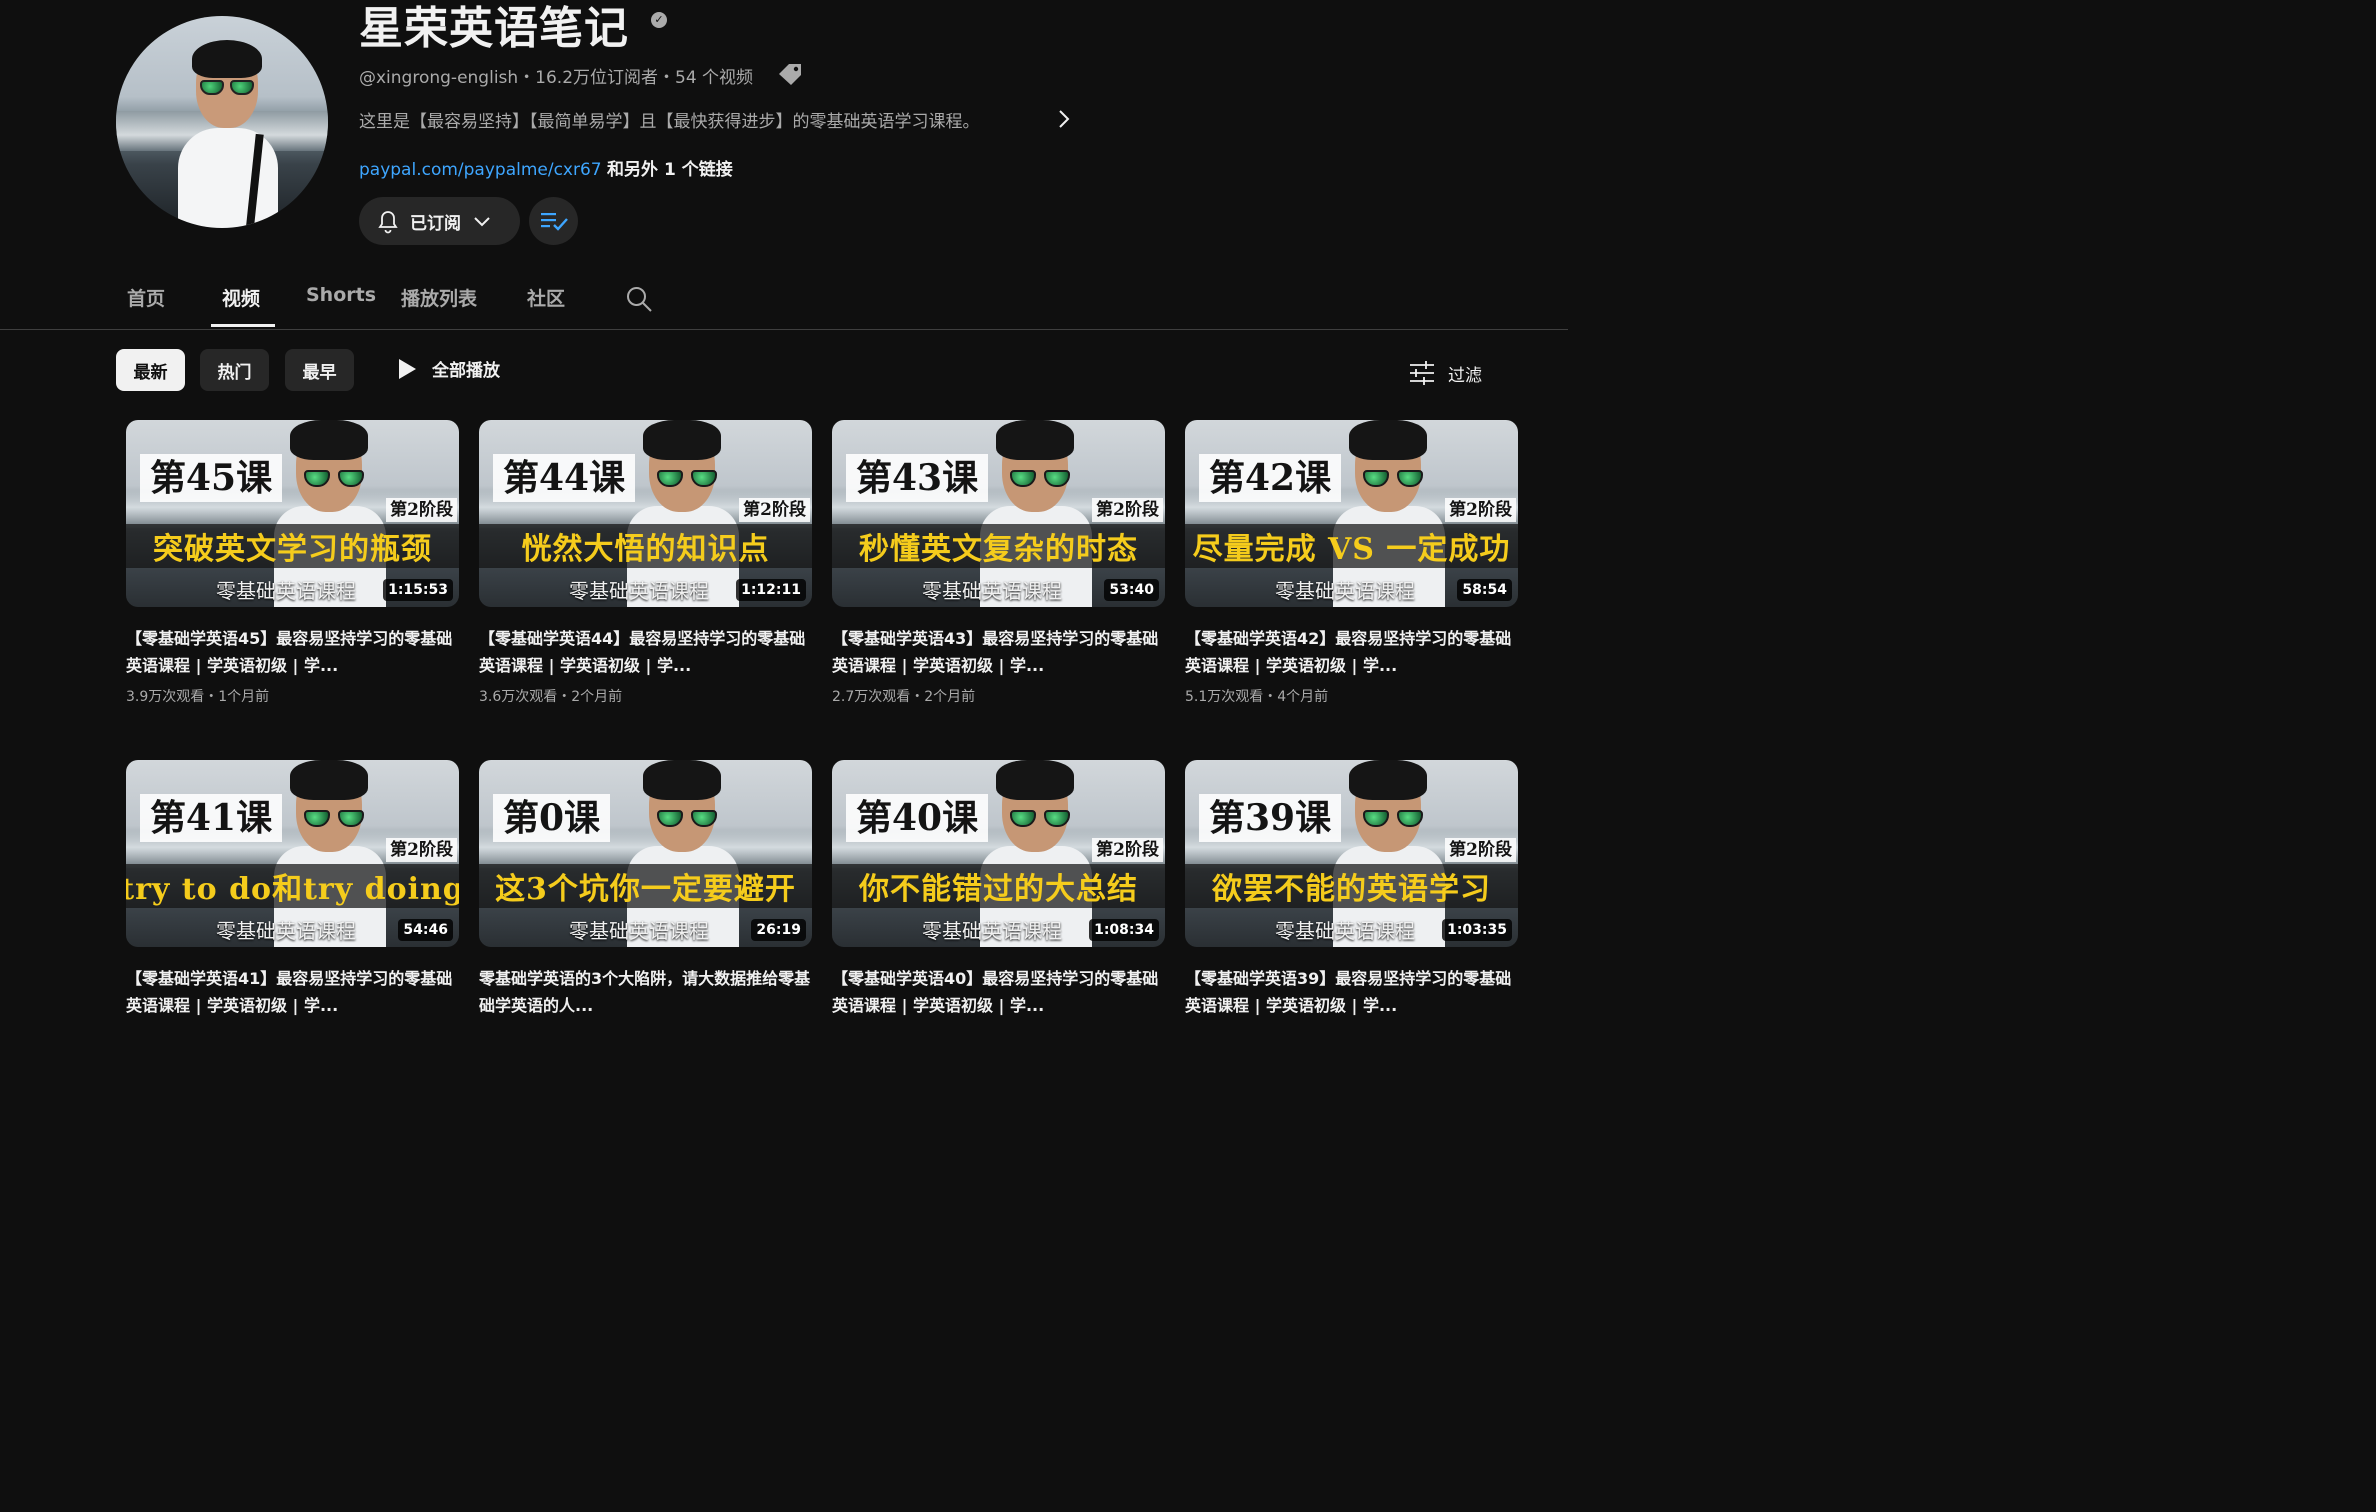 The height and width of the screenshot is (1512, 2376). I want to click on chevron-down-icon, so click(482, 222).